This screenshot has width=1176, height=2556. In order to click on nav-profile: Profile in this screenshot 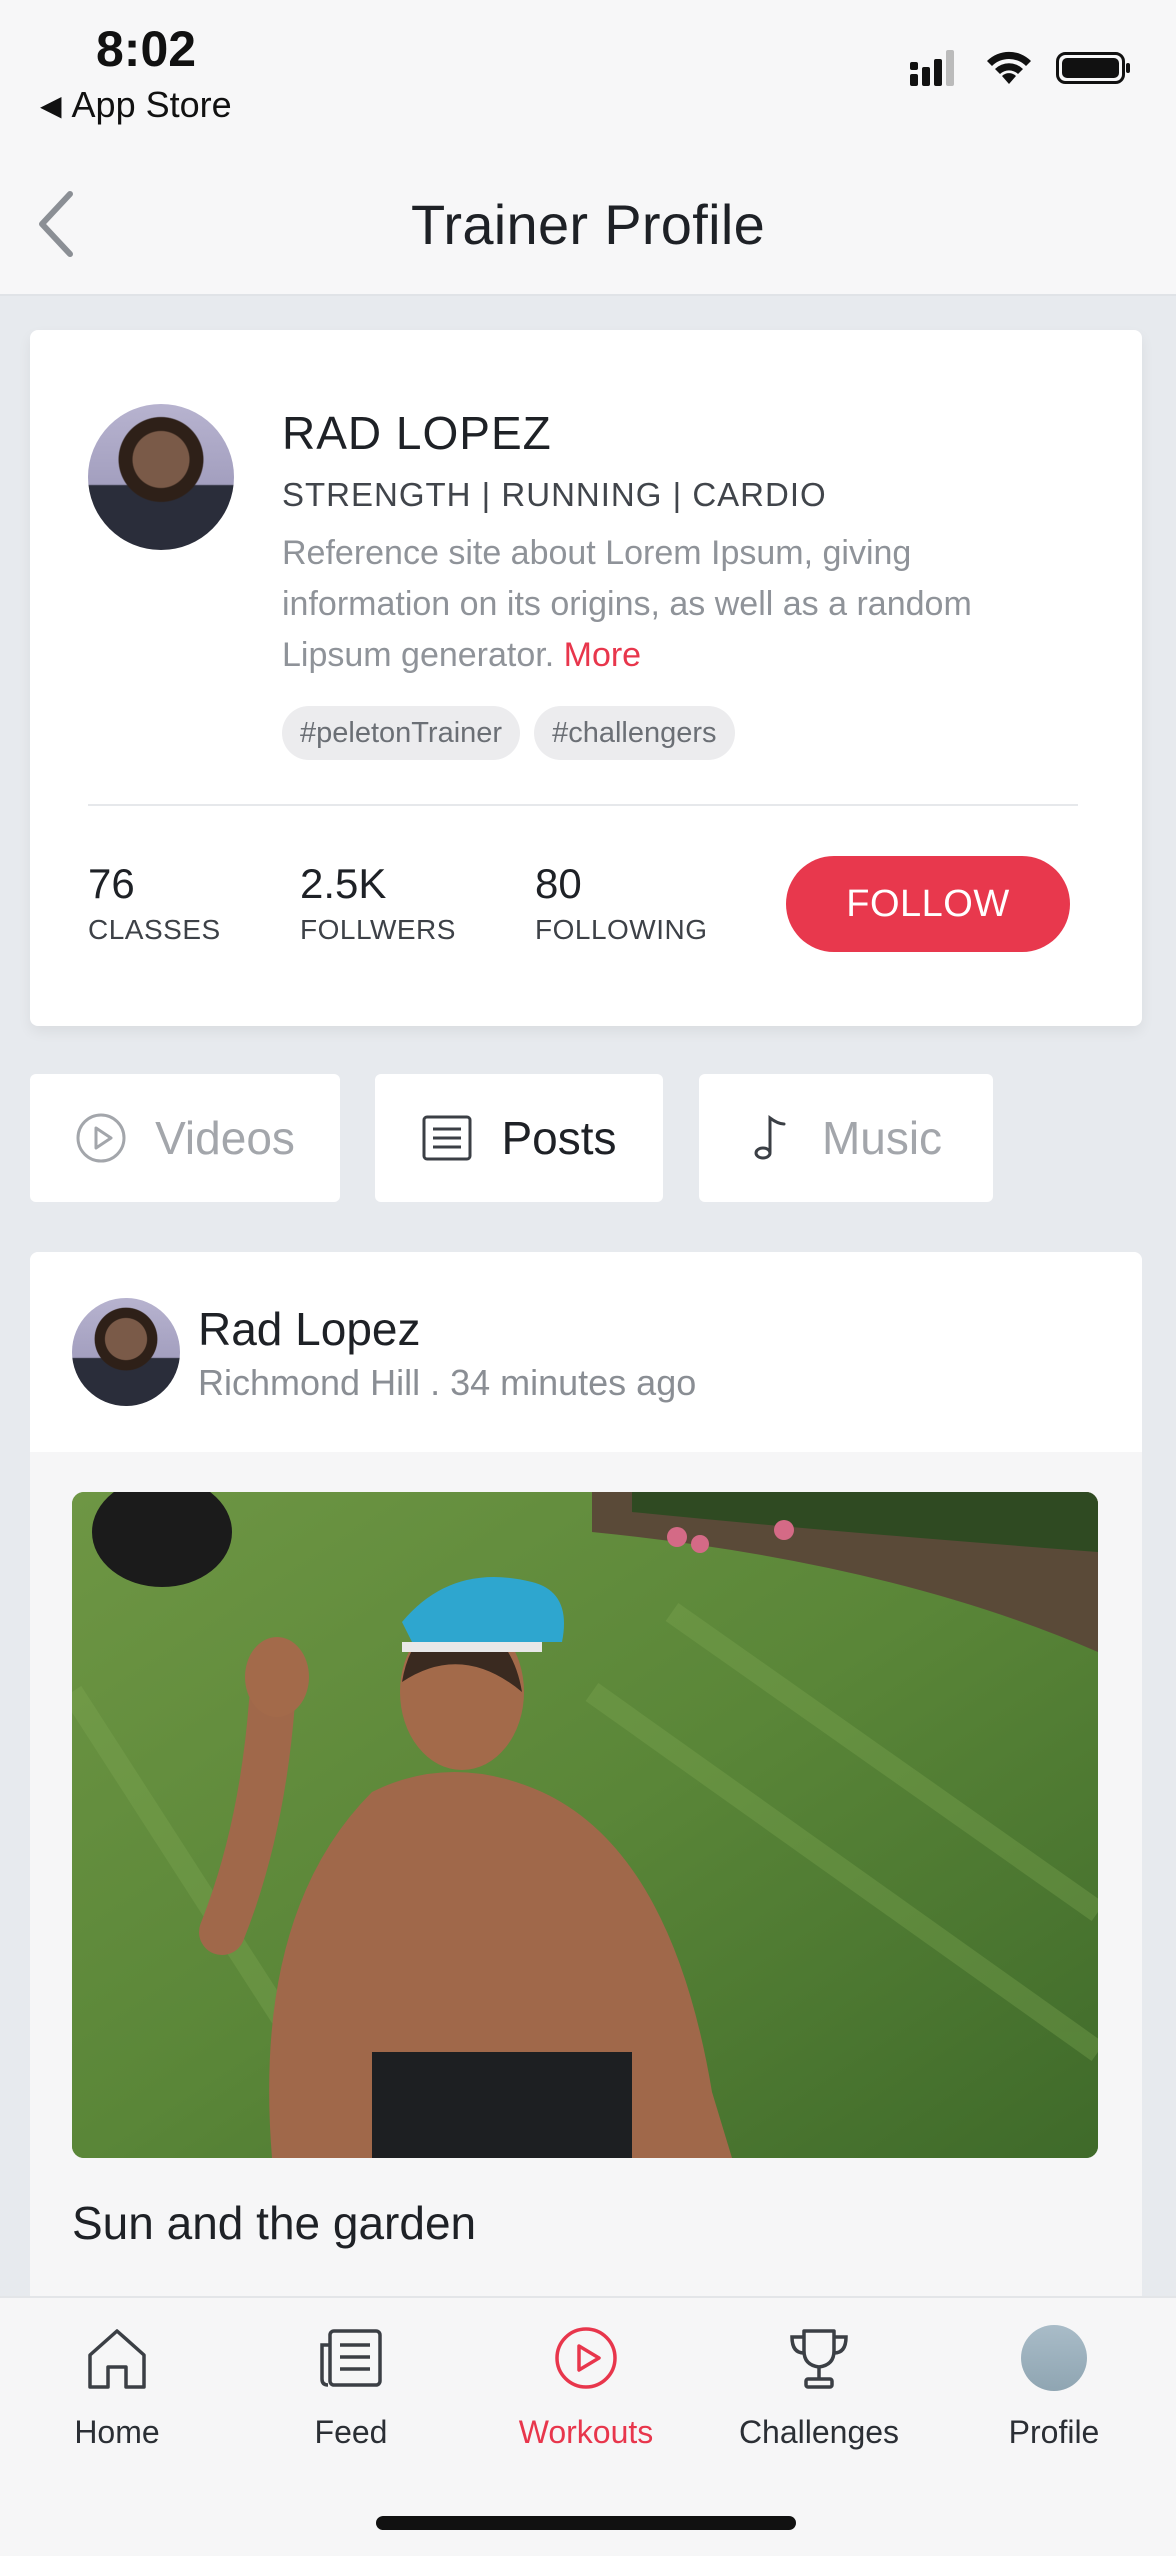, I will do `click(1054, 2384)`.